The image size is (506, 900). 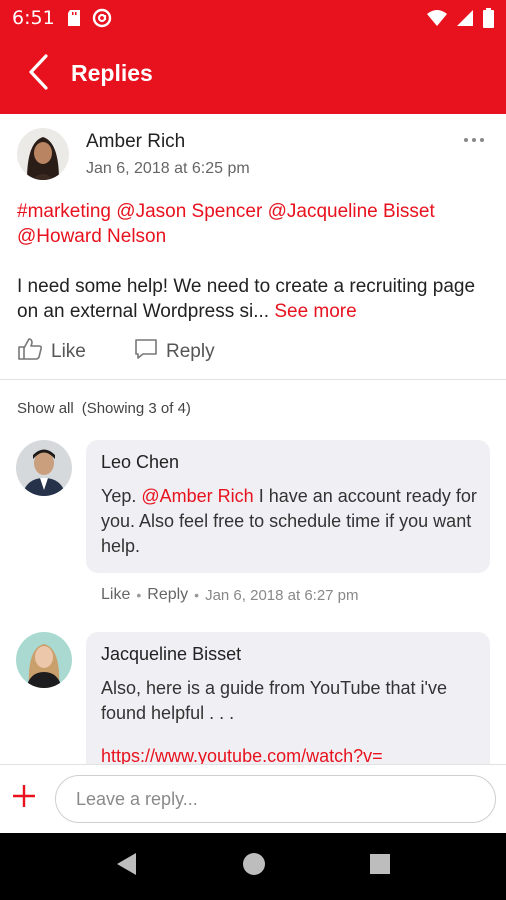 I want to click on status-left-icons, so click(x=89, y=20).